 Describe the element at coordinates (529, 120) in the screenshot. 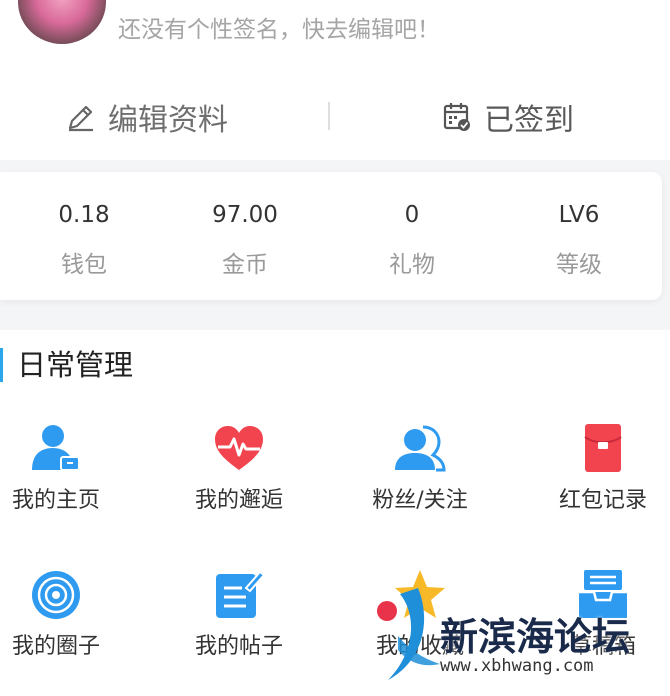

I see `signed-in-label: 已签到` at that location.